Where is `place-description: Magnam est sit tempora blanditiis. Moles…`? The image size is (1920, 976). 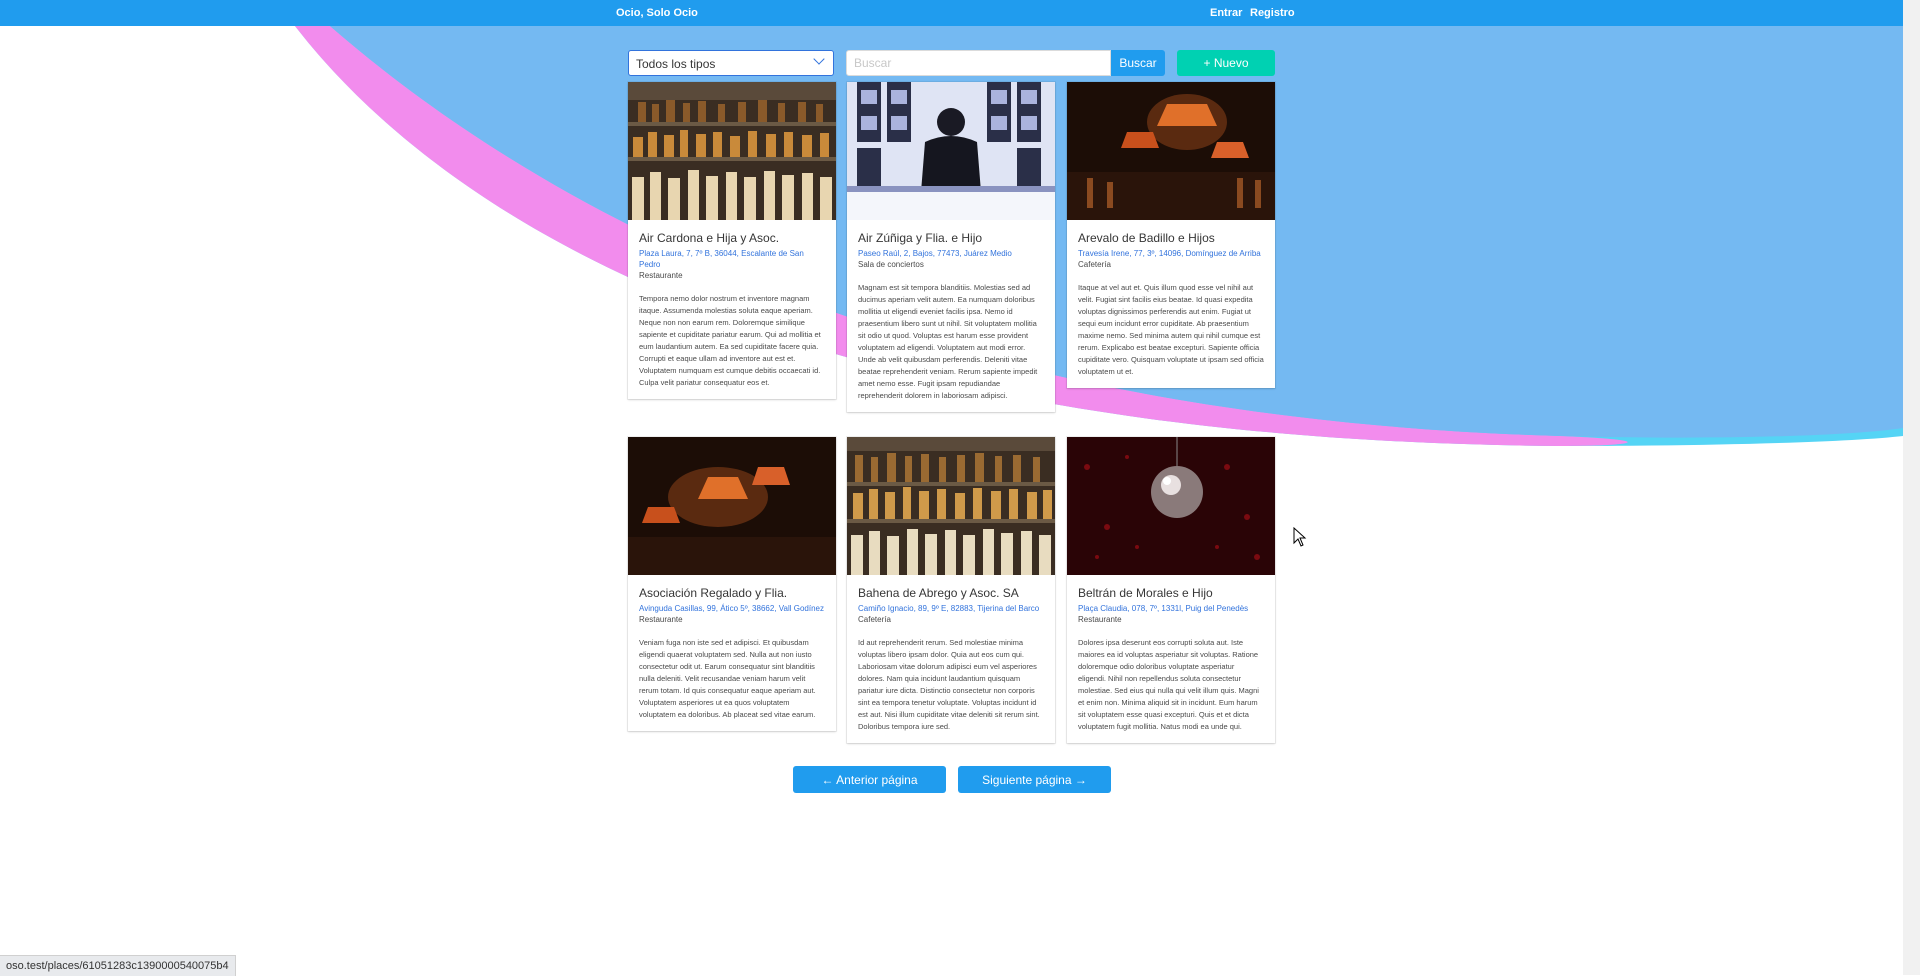
place-description: Magnam est sit tempora blanditiis. Moles… is located at coordinates (948, 341).